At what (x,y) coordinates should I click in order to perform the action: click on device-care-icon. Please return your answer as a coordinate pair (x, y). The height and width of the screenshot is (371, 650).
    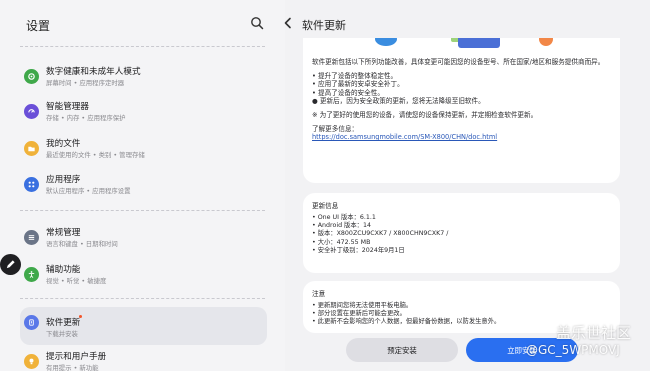
    Looking at the image, I should click on (31, 111).